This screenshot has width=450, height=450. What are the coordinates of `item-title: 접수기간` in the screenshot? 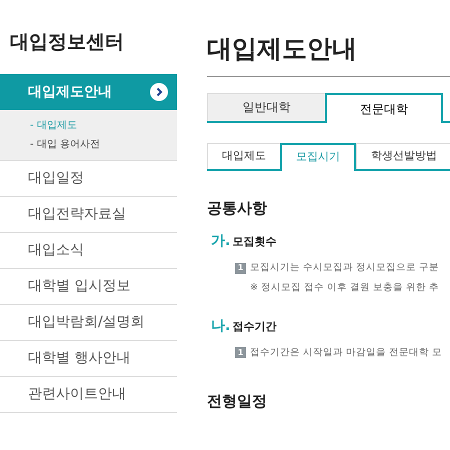 It's located at (254, 326).